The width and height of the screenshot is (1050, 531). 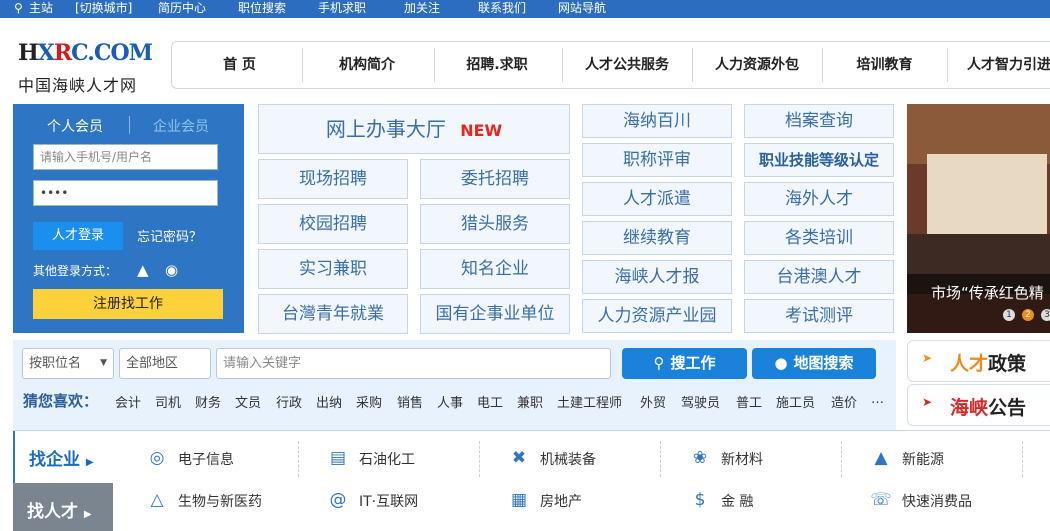 What do you see at coordinates (388, 501) in the screenshot?
I see `category-it-internet: IT·互联网` at bounding box center [388, 501].